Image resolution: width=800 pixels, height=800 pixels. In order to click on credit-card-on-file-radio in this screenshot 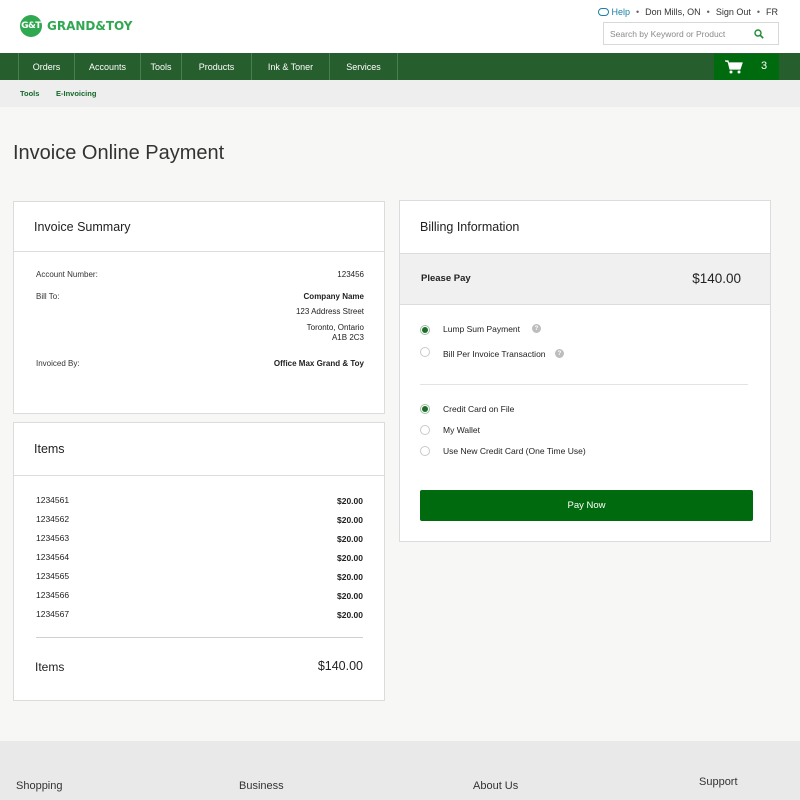, I will do `click(425, 409)`.